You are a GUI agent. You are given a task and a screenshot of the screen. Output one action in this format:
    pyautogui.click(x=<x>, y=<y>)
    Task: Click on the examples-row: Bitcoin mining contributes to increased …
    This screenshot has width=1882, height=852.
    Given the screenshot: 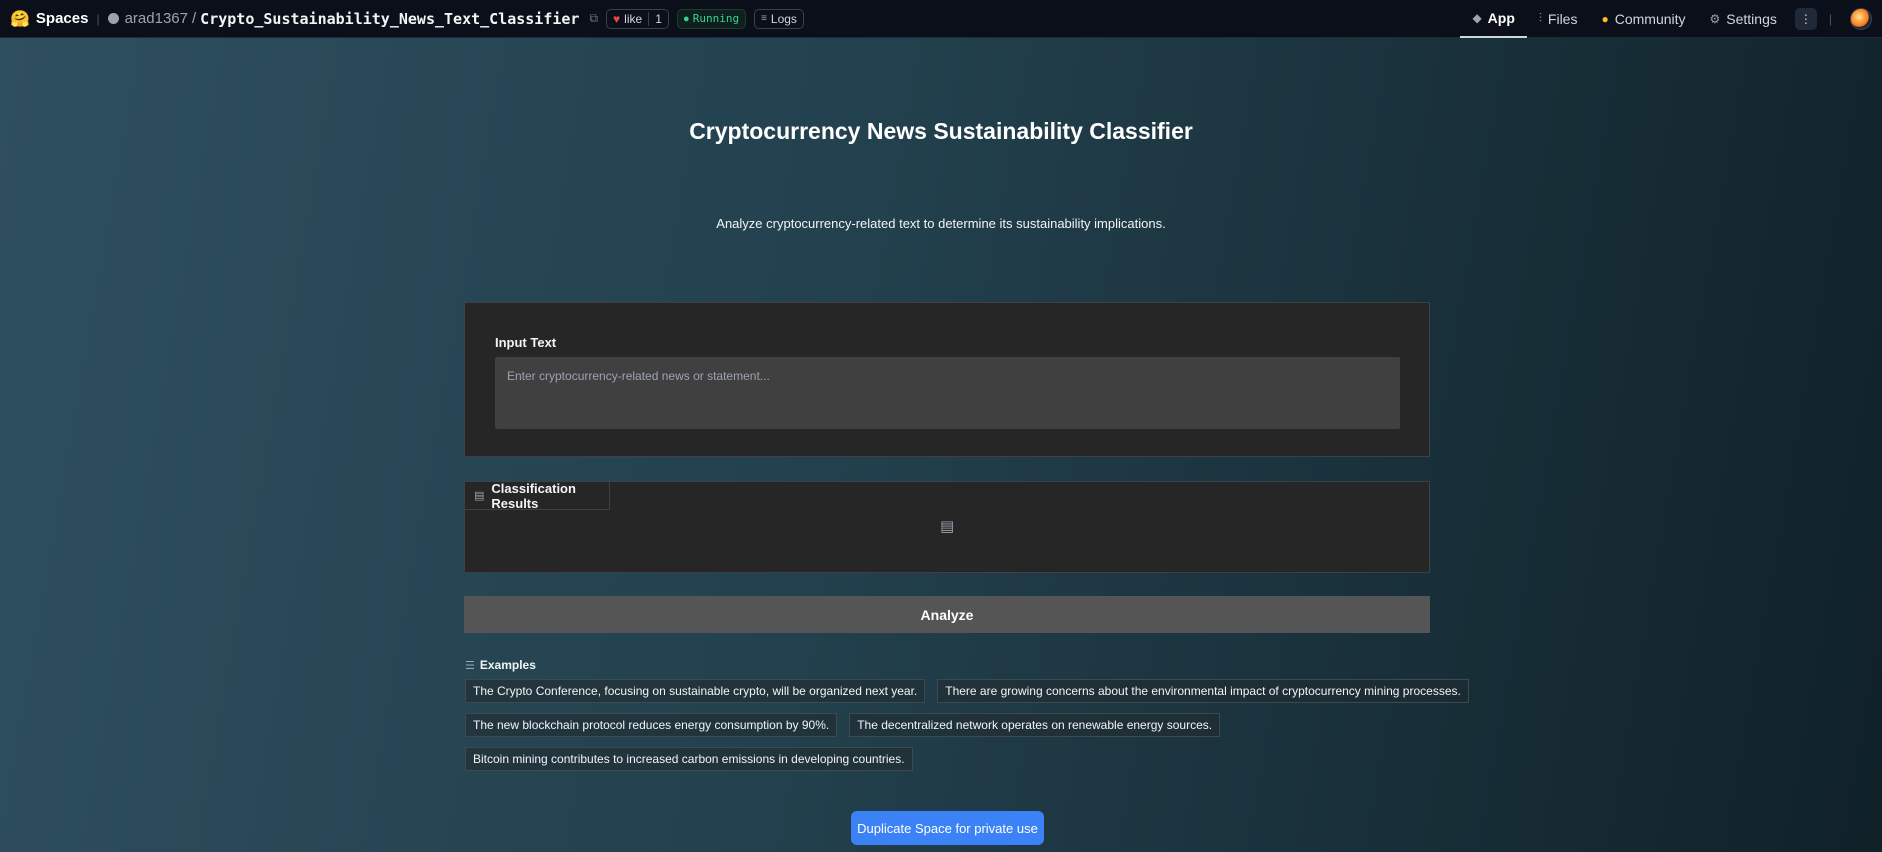 What is the action you would take?
    pyautogui.click(x=950, y=759)
    